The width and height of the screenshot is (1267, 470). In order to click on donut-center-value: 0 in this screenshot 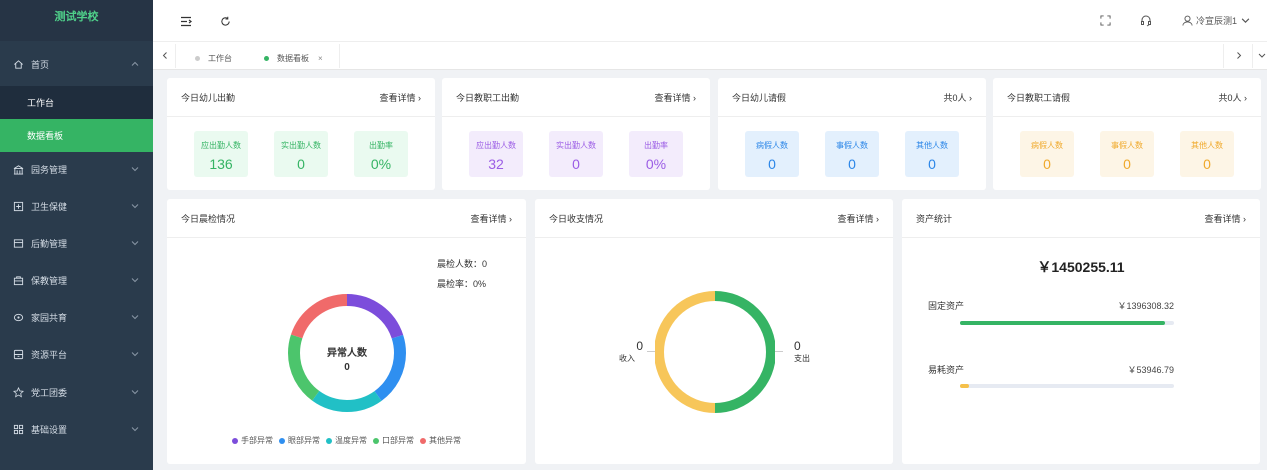, I will do `click(347, 367)`.